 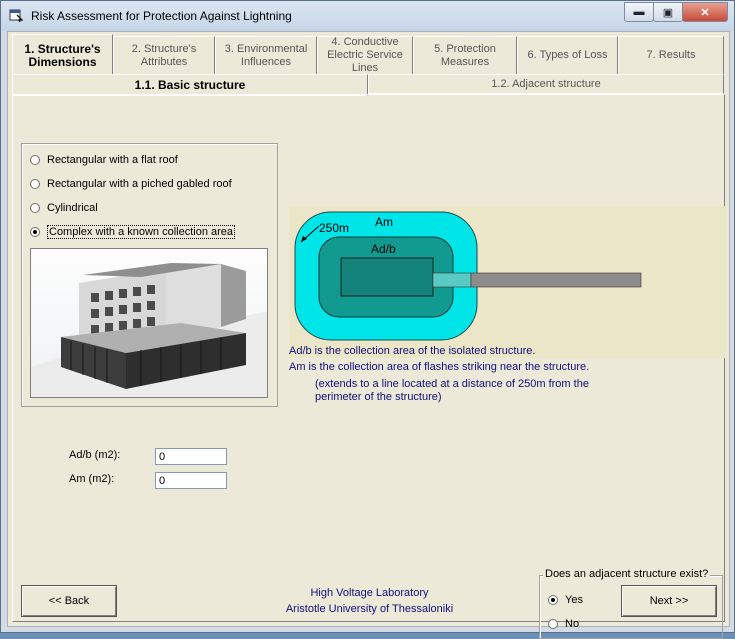 I want to click on tab-structures-dimensions: 1. Structure's Dimensions, so click(x=62, y=55).